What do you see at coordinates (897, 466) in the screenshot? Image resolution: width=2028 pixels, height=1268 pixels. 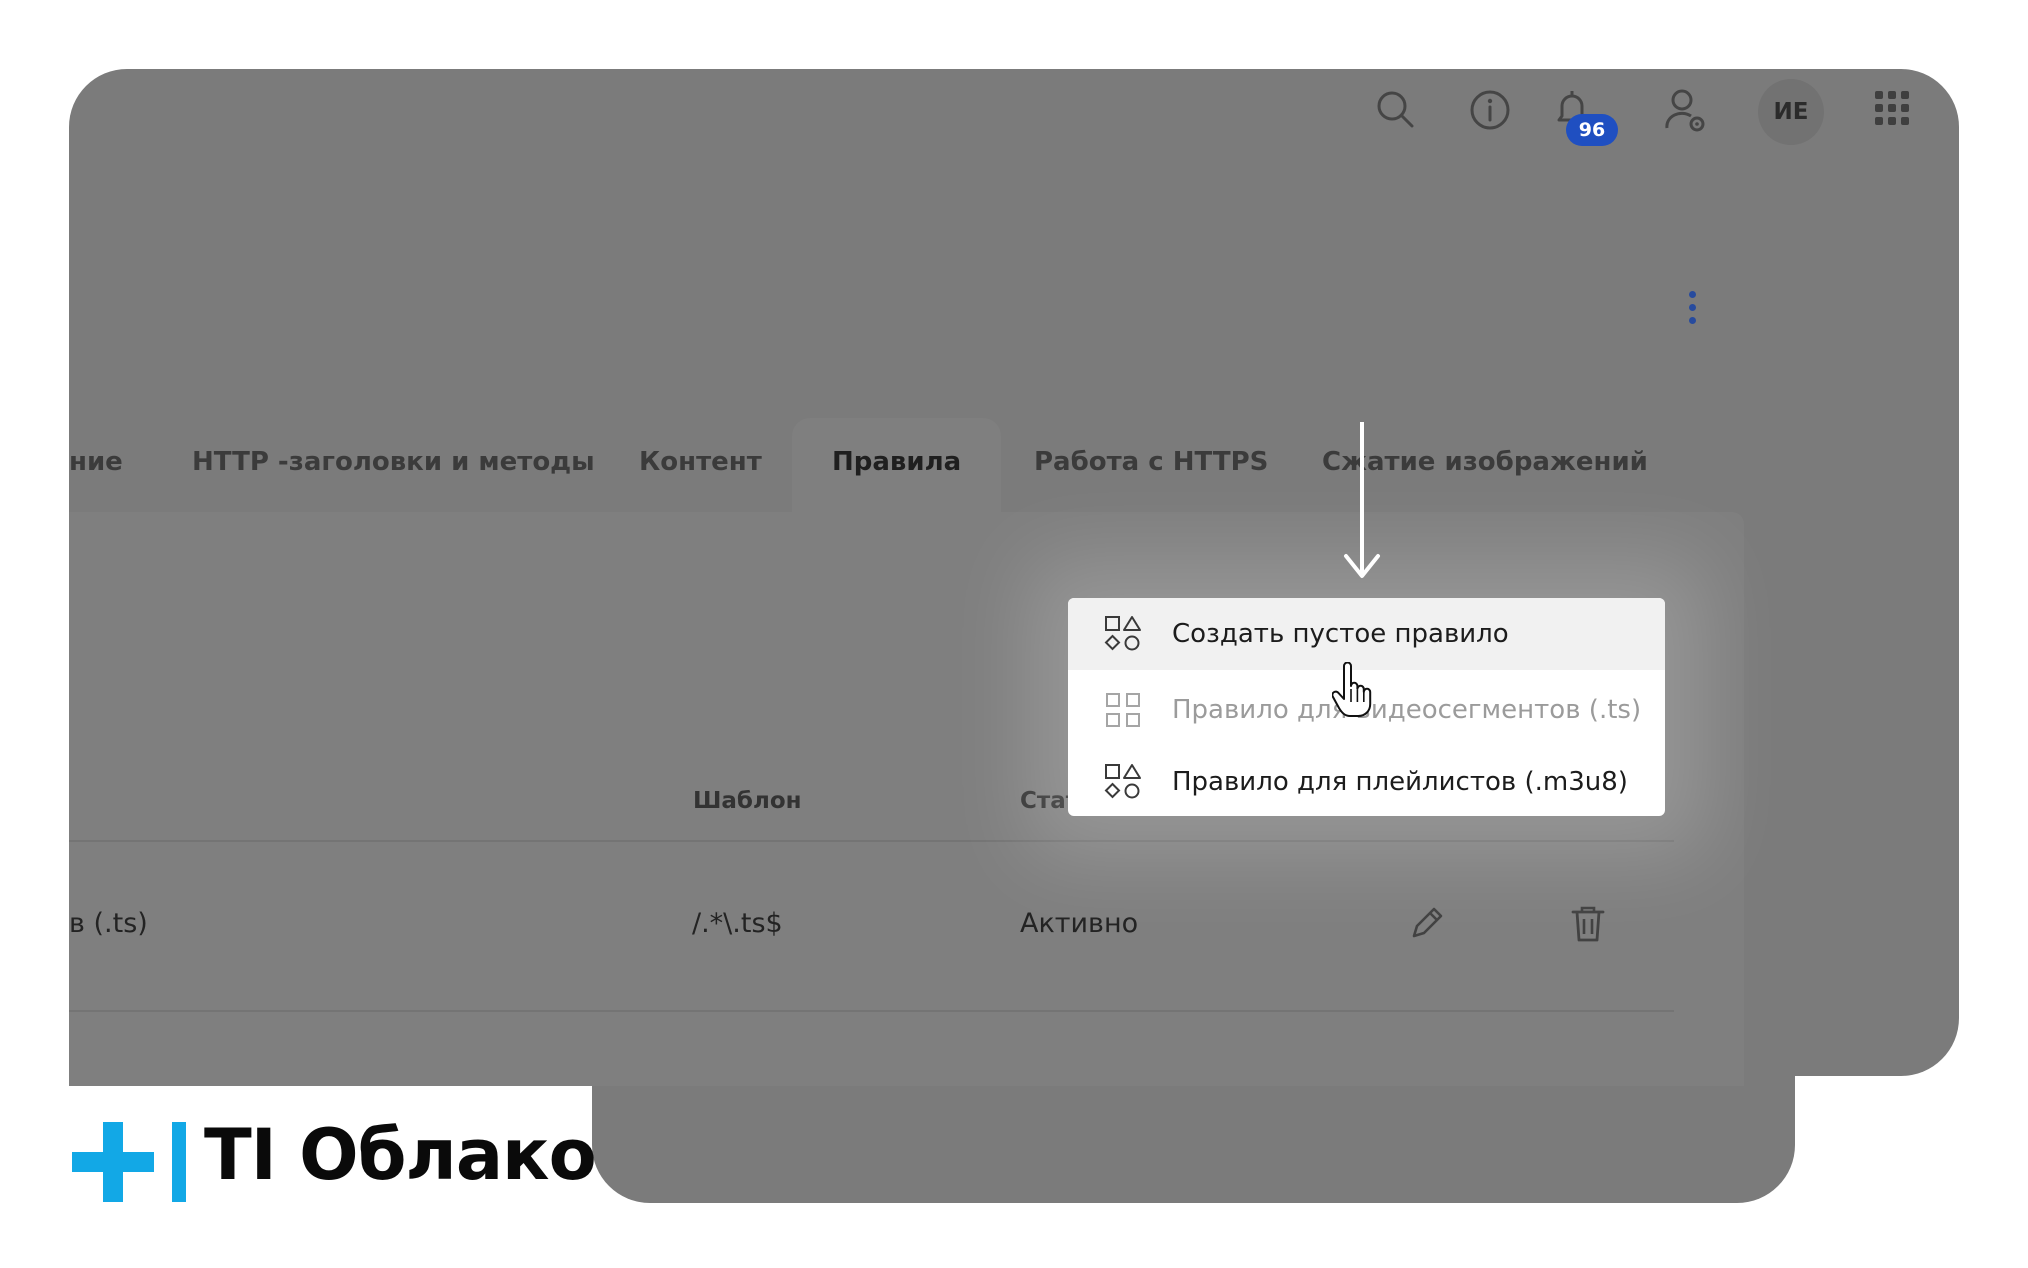 I see `tab-rules: Правила` at bounding box center [897, 466].